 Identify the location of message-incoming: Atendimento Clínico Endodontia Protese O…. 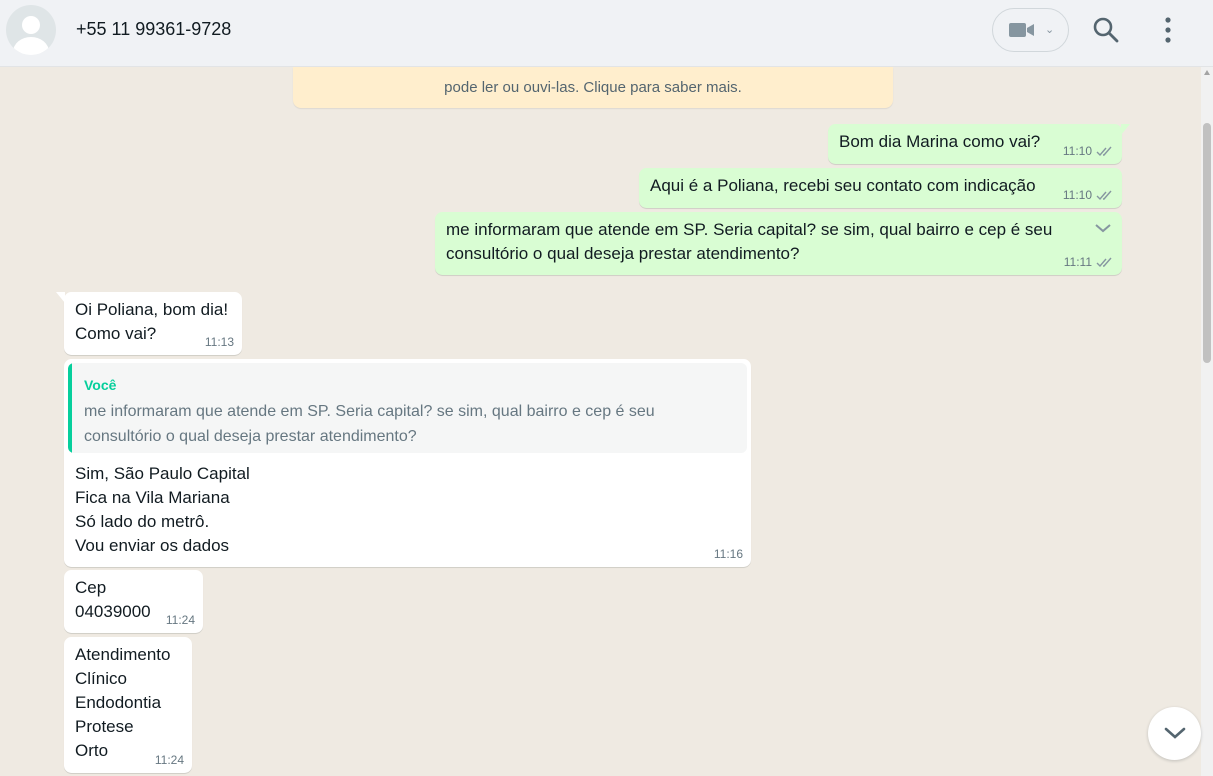
(128, 705).